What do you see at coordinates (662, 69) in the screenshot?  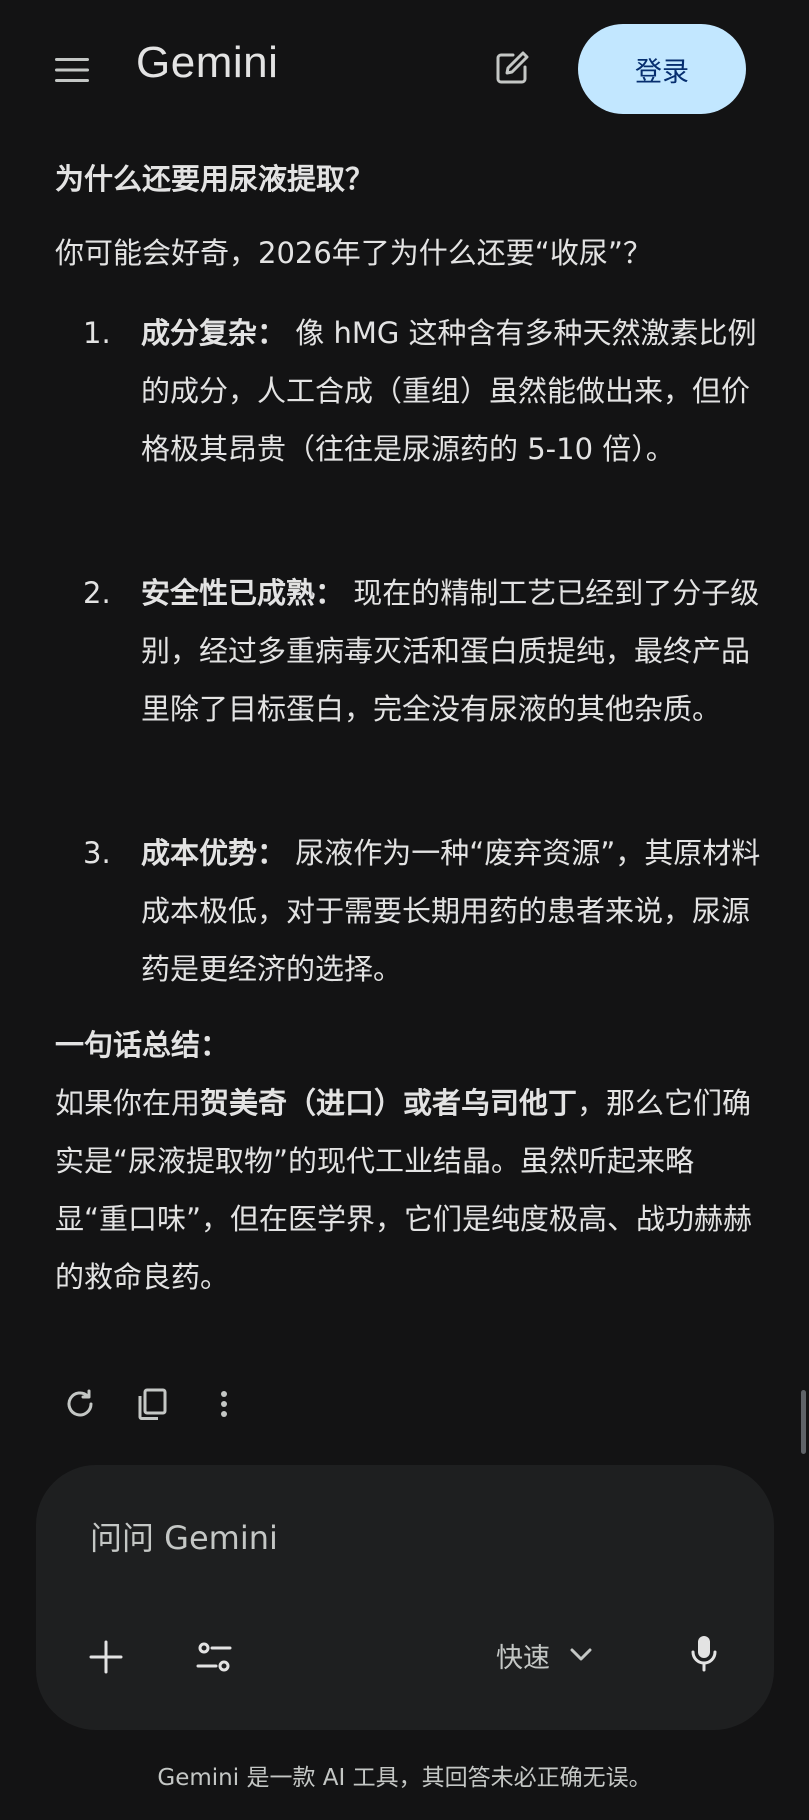 I see `login-button: 登录` at bounding box center [662, 69].